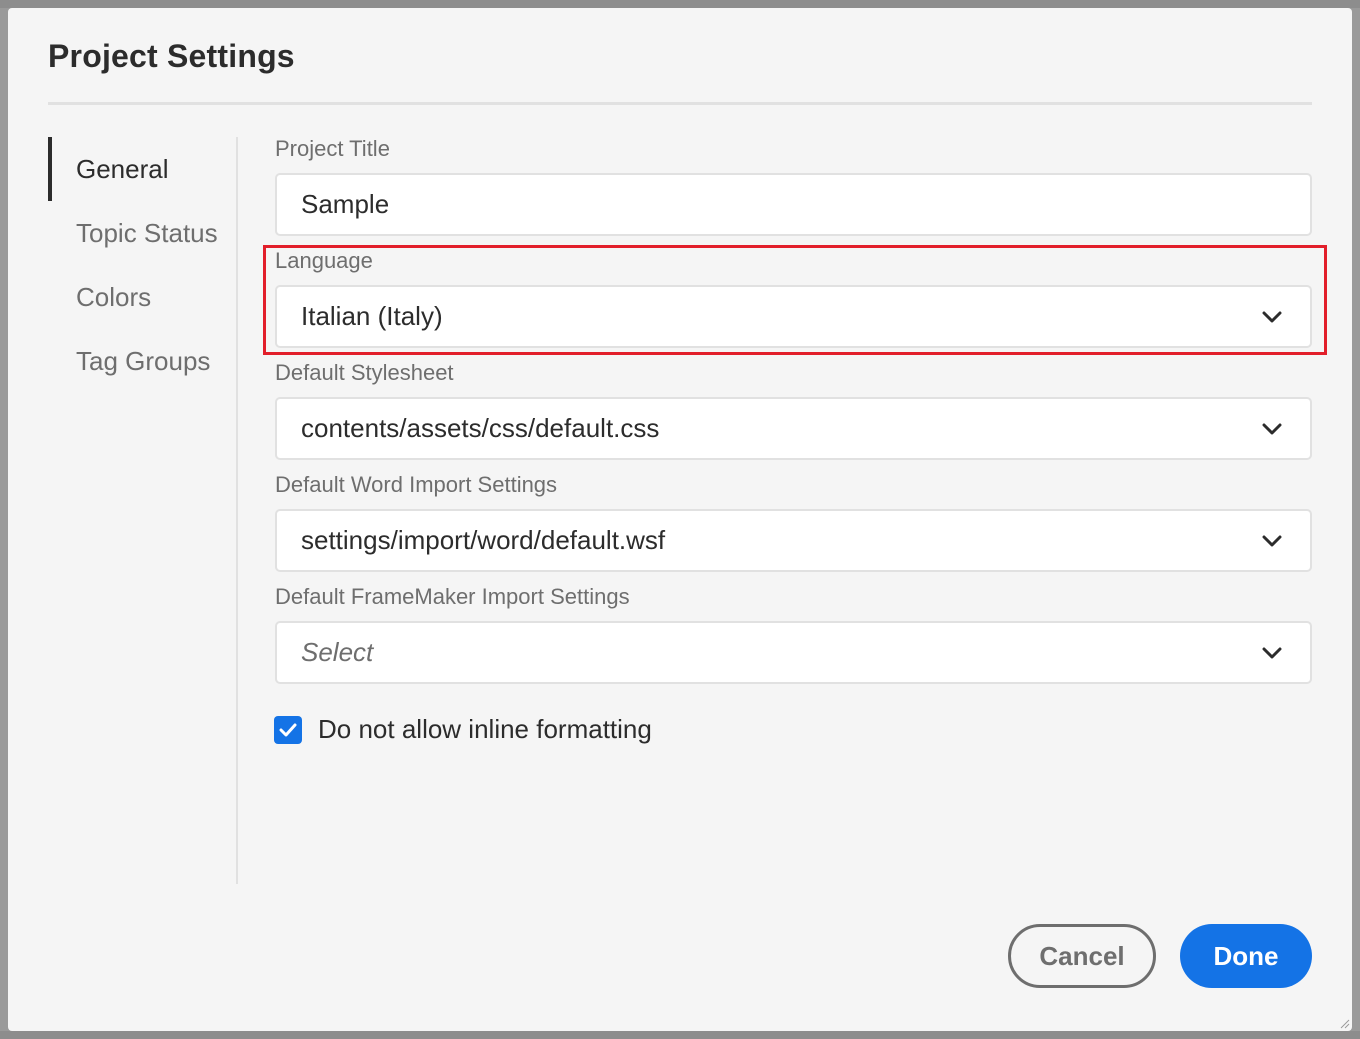 This screenshot has height=1039, width=1360. I want to click on project-title-label: Project Title, so click(332, 148).